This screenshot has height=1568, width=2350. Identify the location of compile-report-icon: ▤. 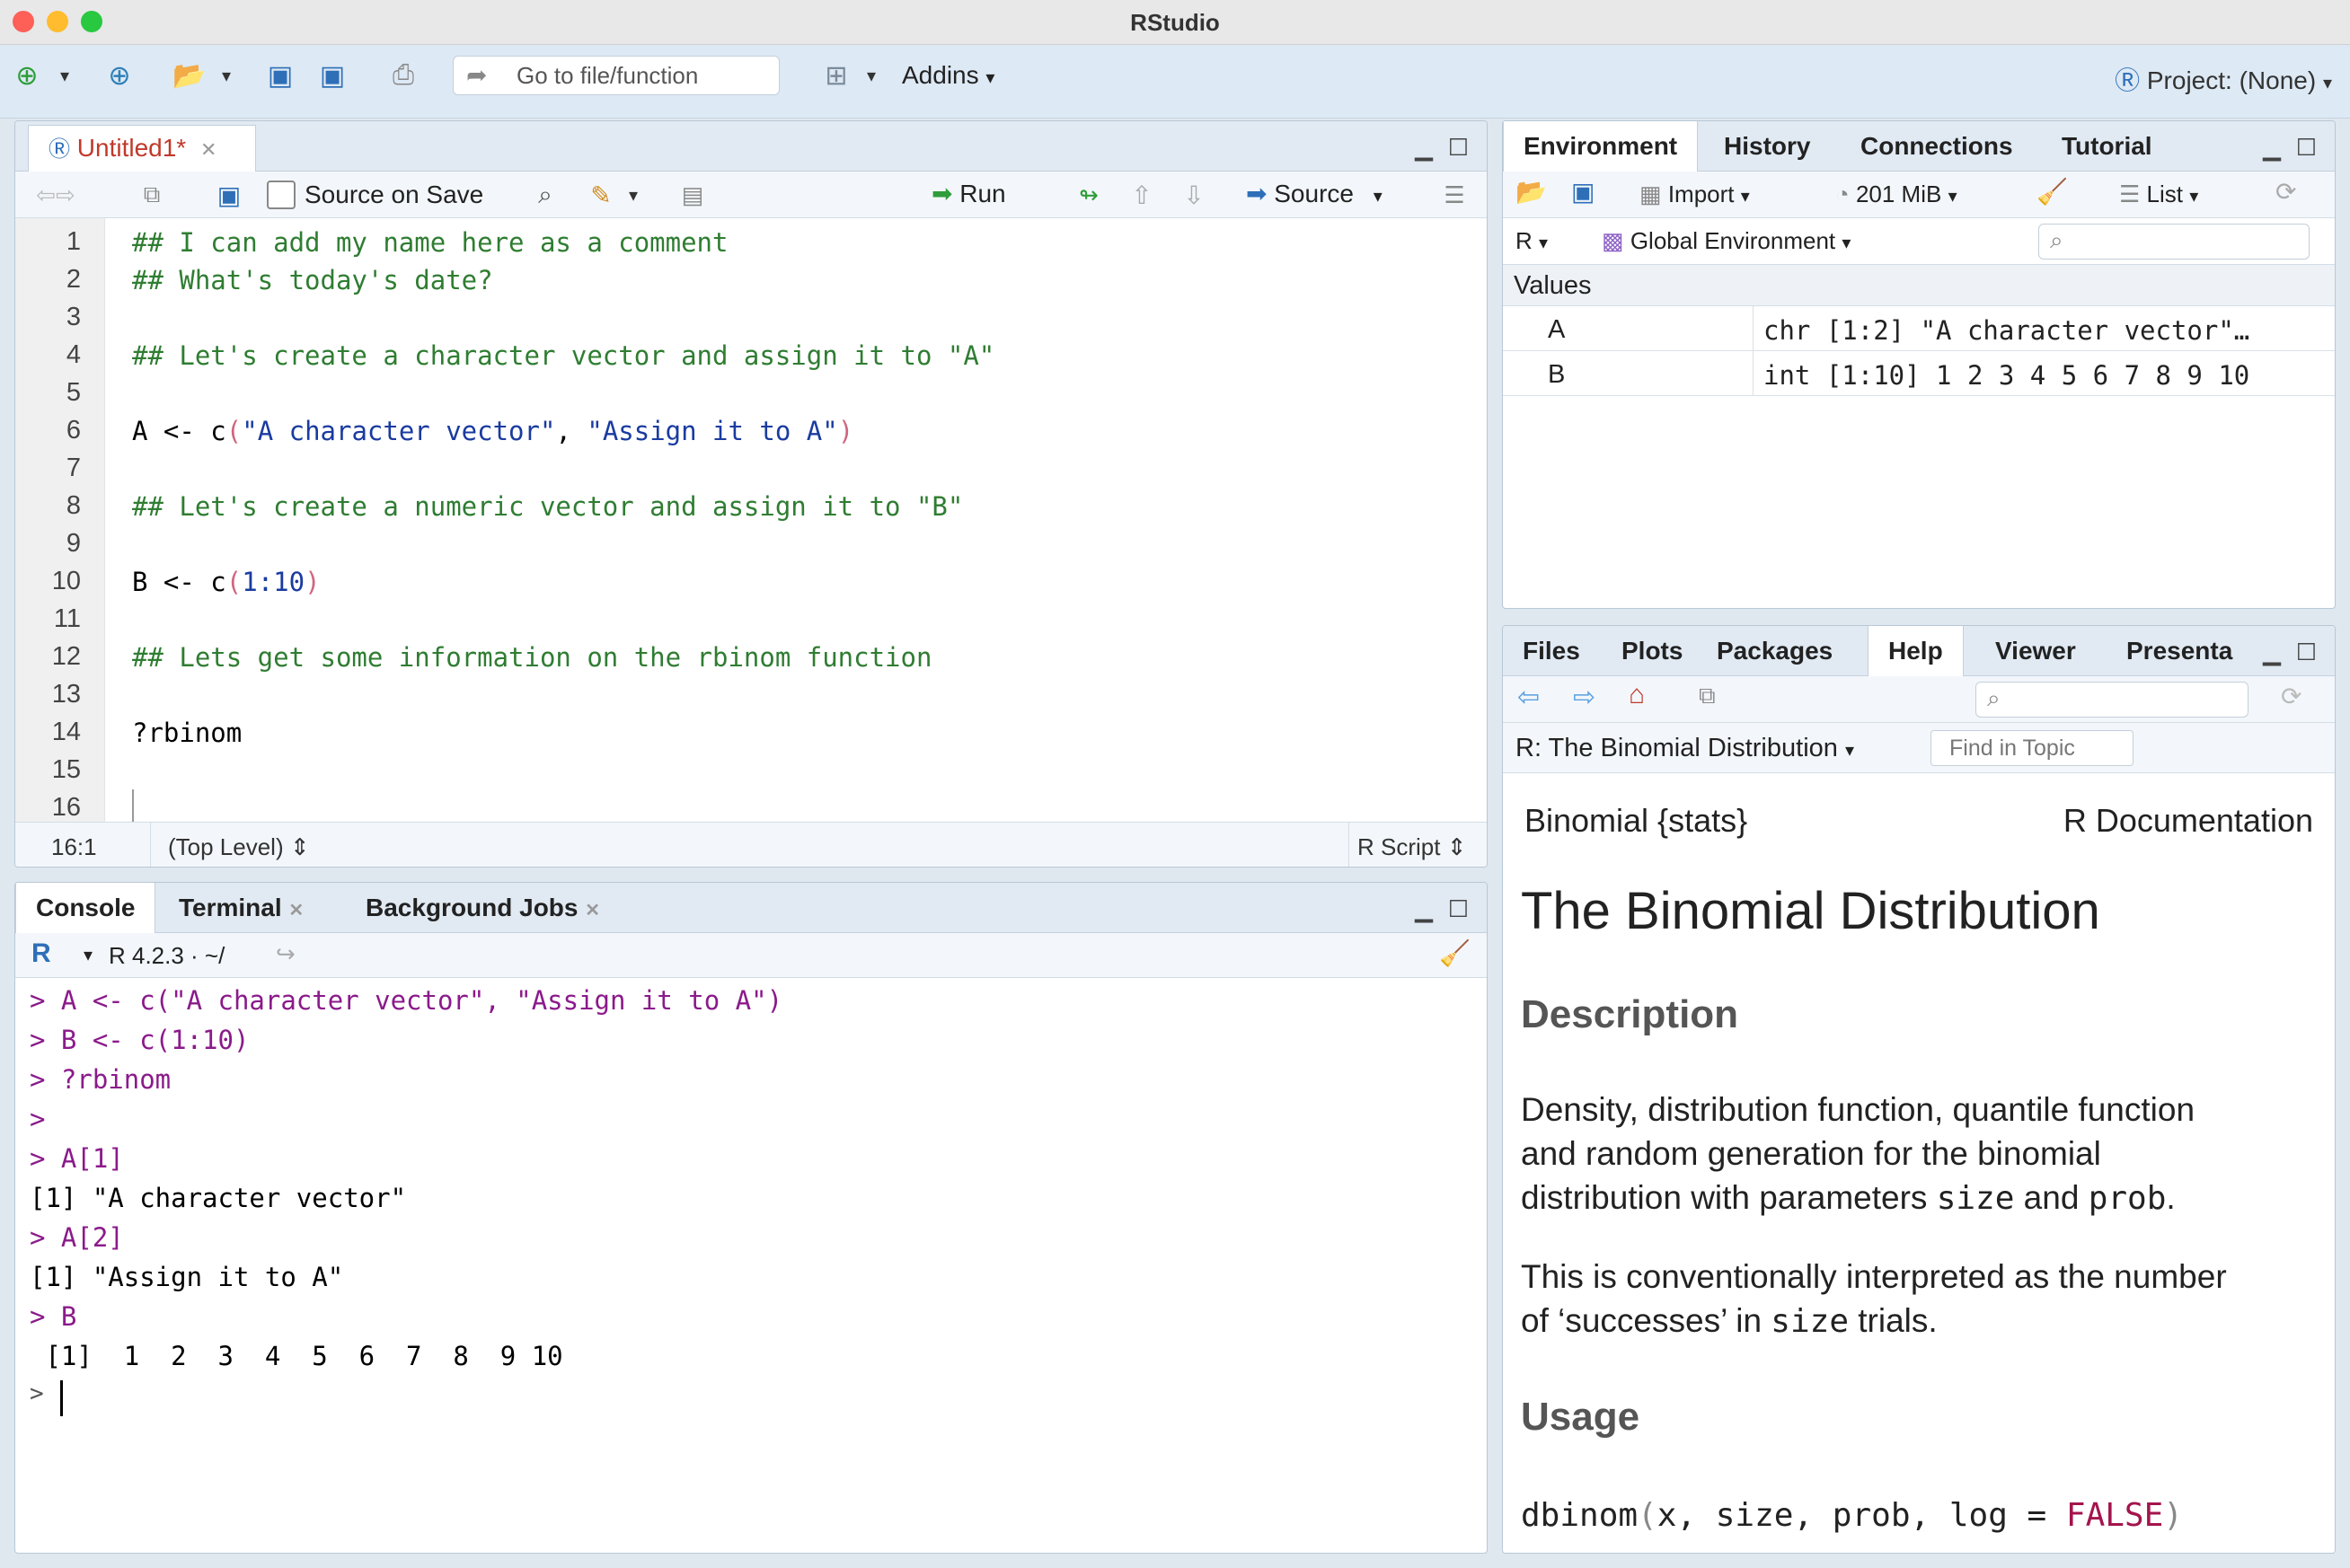
(693, 195).